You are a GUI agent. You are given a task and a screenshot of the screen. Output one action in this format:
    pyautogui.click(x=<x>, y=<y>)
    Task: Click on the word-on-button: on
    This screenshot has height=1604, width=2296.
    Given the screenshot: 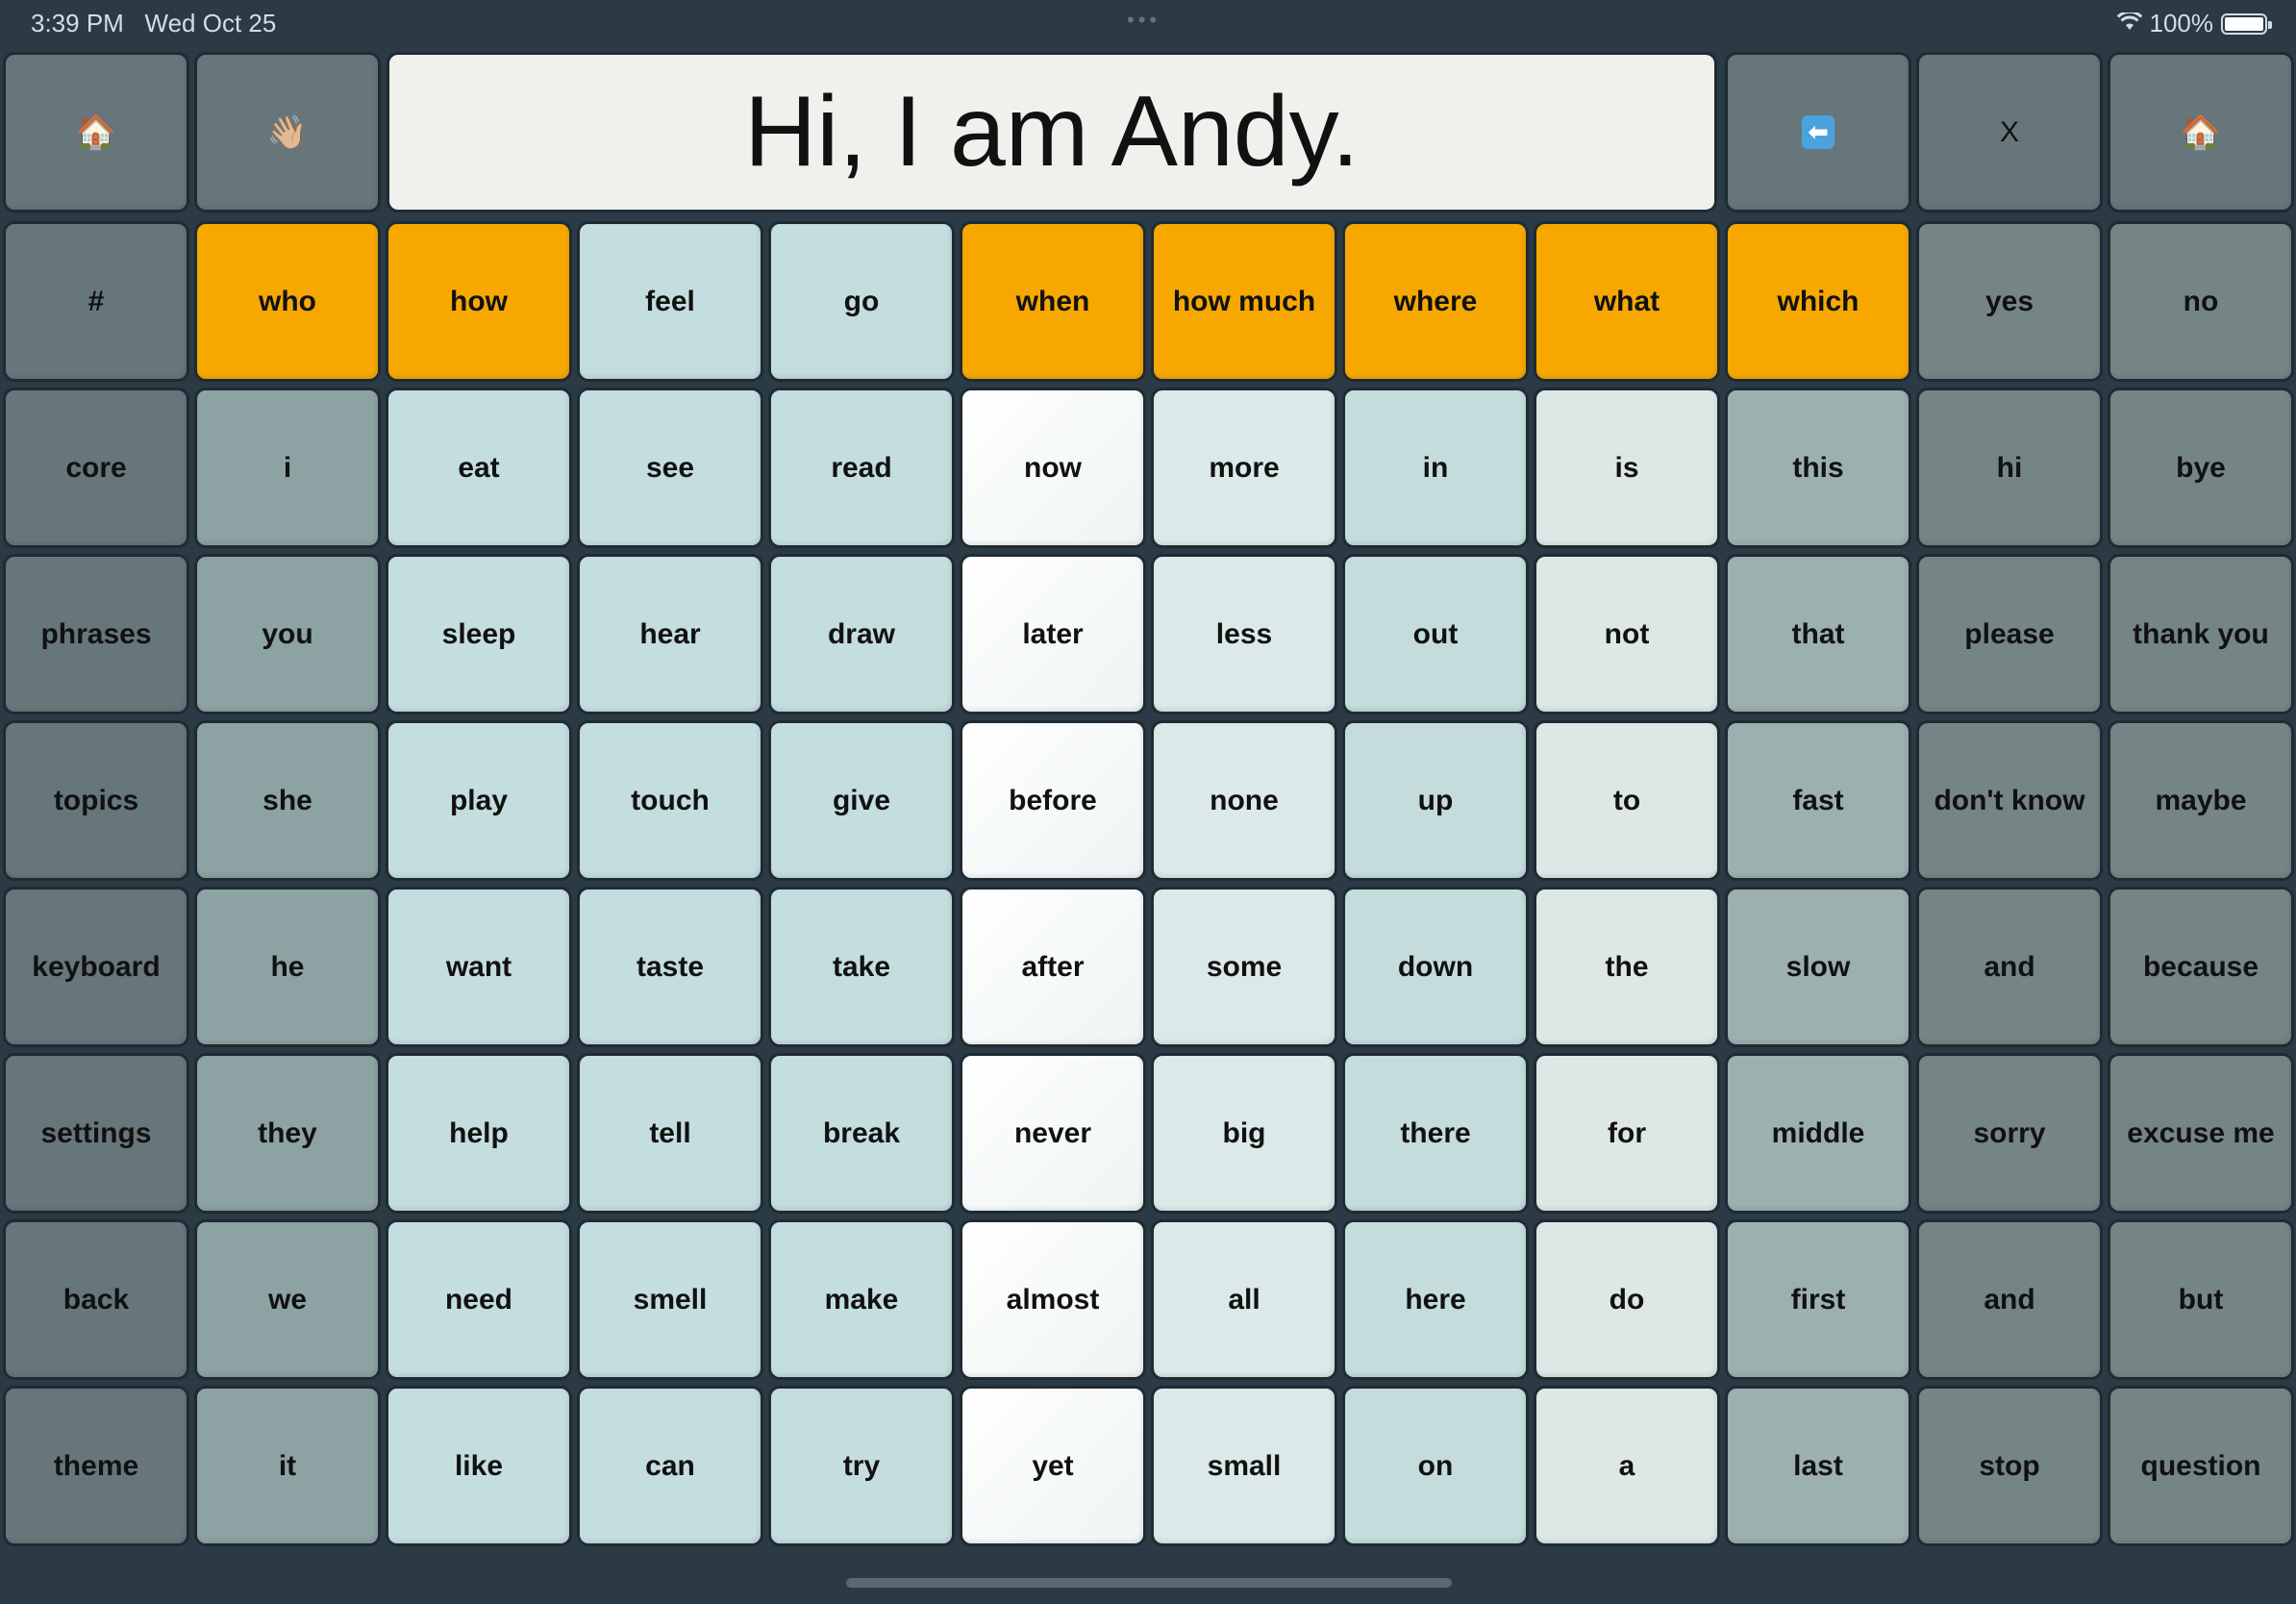 What is the action you would take?
    pyautogui.click(x=1435, y=1466)
    